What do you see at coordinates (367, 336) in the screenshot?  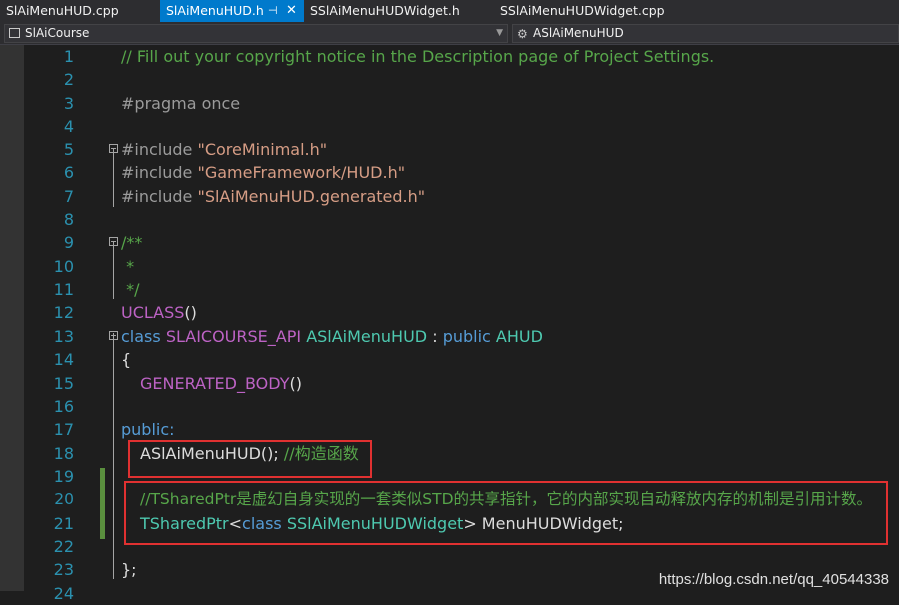 I see `code-type: ASlAiMenuHUD` at bounding box center [367, 336].